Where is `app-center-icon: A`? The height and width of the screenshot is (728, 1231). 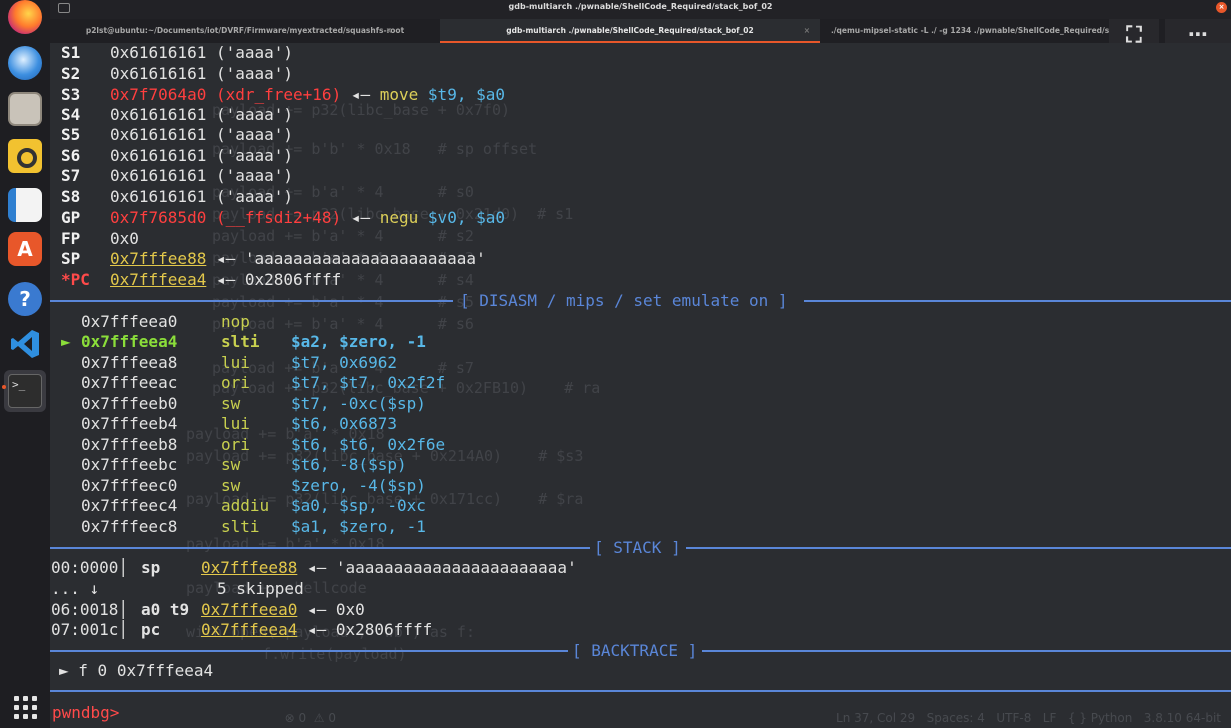
app-center-icon: A is located at coordinates (25, 249).